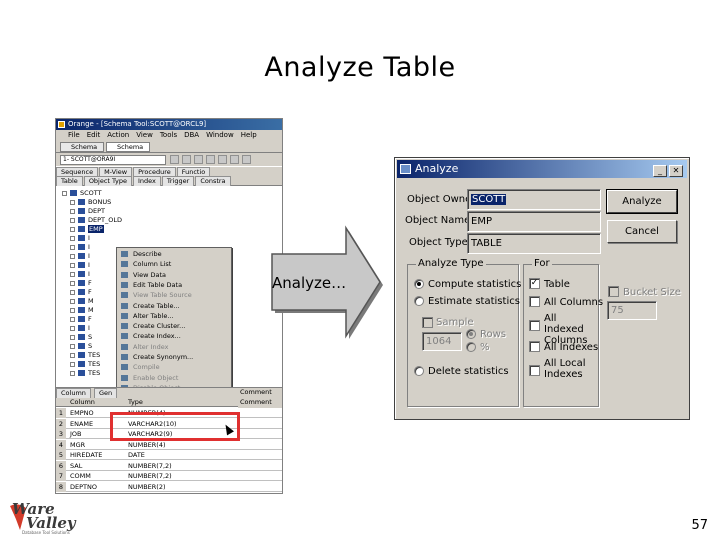 Image resolution: width=720 pixels, height=540 pixels. I want to click on table-row: 6 SAL NUMBER(7,2), so click(169, 465).